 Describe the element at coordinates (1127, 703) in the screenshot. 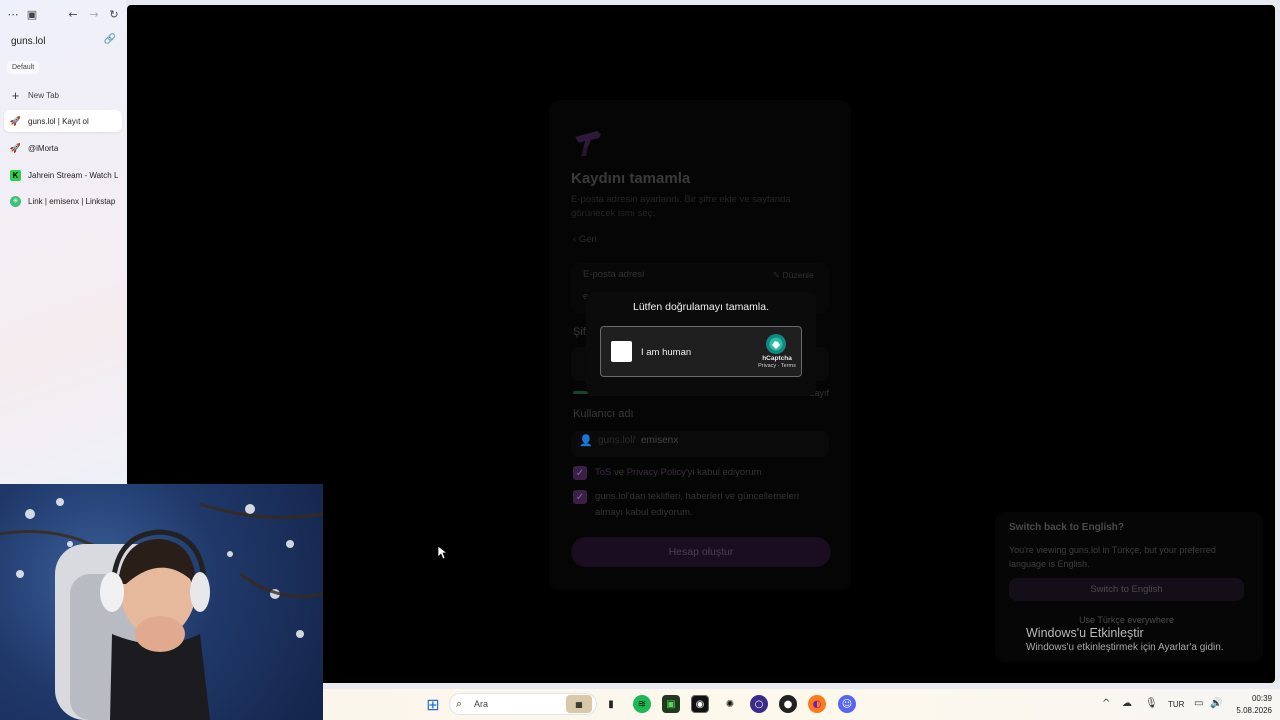

I see `cloud-sync-icon: ☁` at that location.